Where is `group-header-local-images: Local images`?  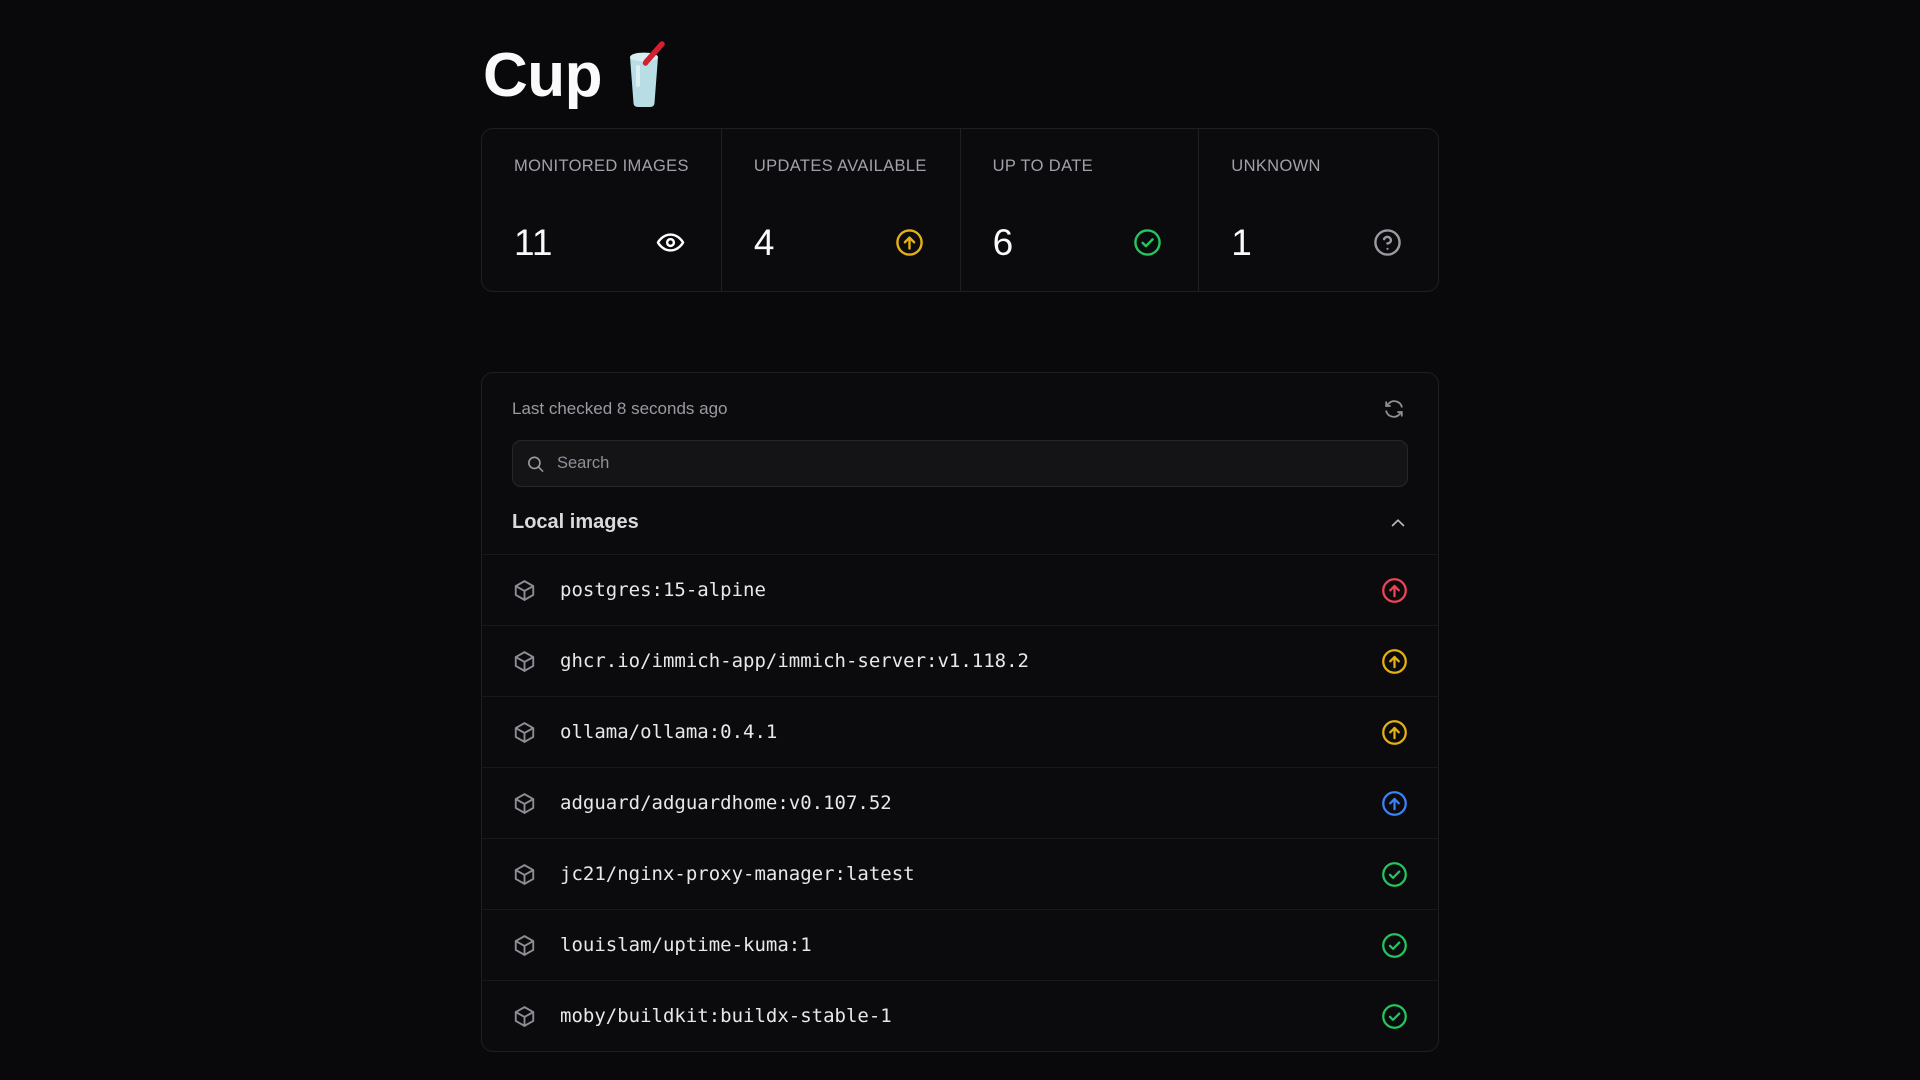
group-header-local-images: Local images is located at coordinates (960, 520).